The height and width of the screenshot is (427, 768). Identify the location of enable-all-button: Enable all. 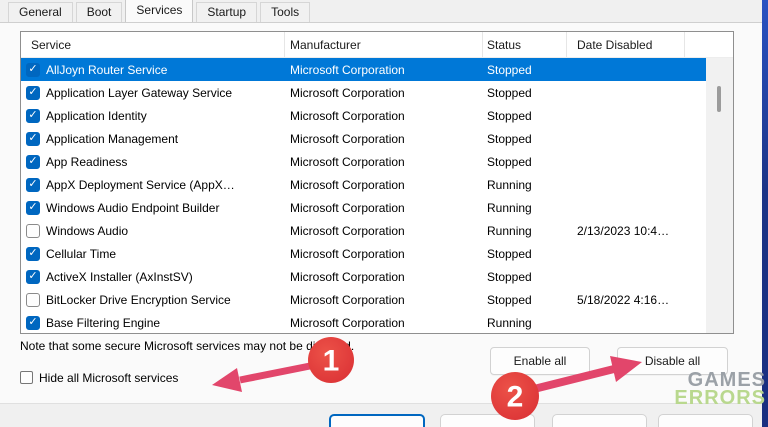
(540, 361).